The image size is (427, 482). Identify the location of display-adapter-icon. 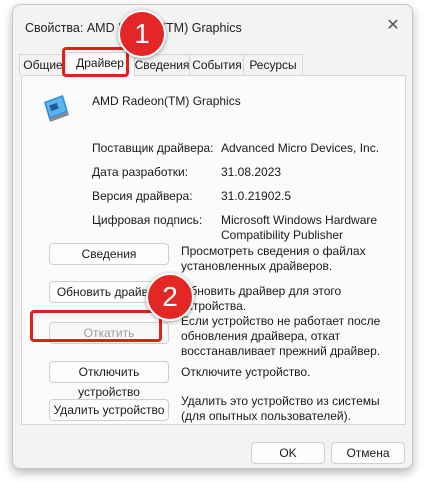
(56, 108).